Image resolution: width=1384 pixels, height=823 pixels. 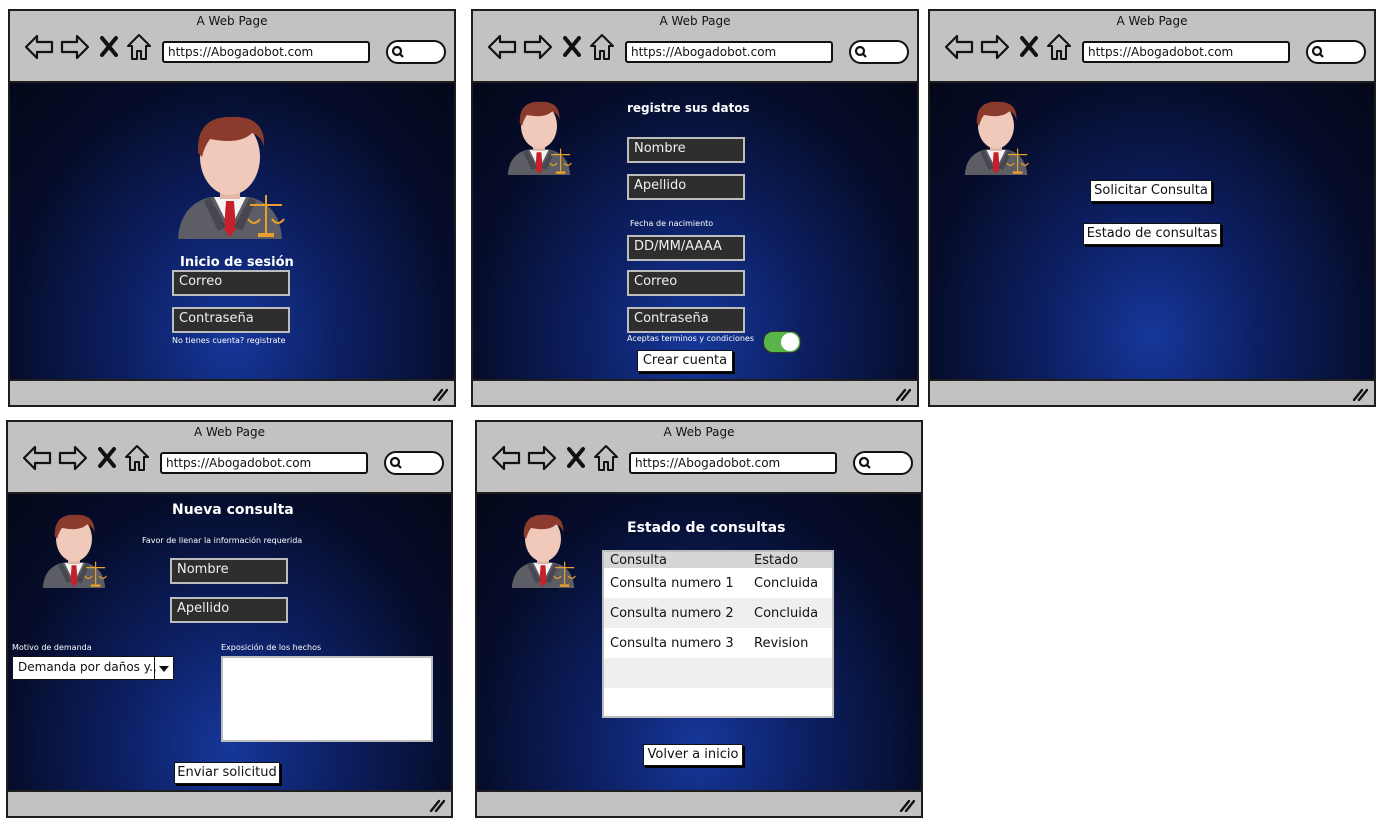 What do you see at coordinates (686, 248) in the screenshot?
I see `birthdate-field: DD/MM/AAAA` at bounding box center [686, 248].